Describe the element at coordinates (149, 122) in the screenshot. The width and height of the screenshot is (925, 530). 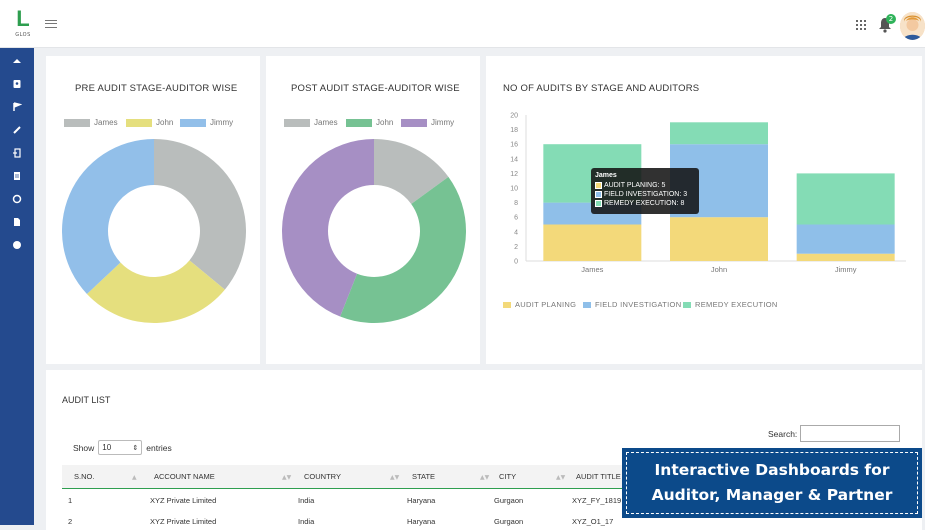
I see `pre-legend-john: John` at that location.